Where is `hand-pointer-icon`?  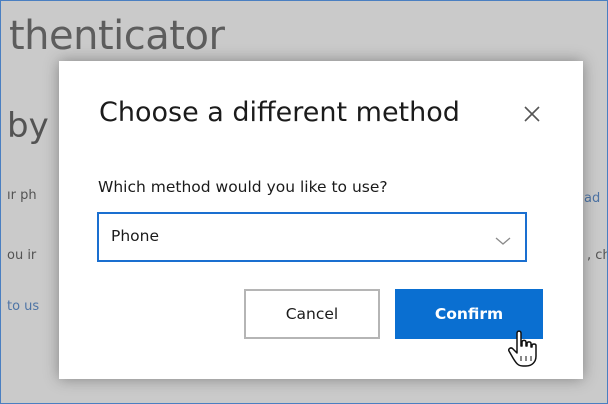
hand-pointer-icon is located at coordinates (524, 351).